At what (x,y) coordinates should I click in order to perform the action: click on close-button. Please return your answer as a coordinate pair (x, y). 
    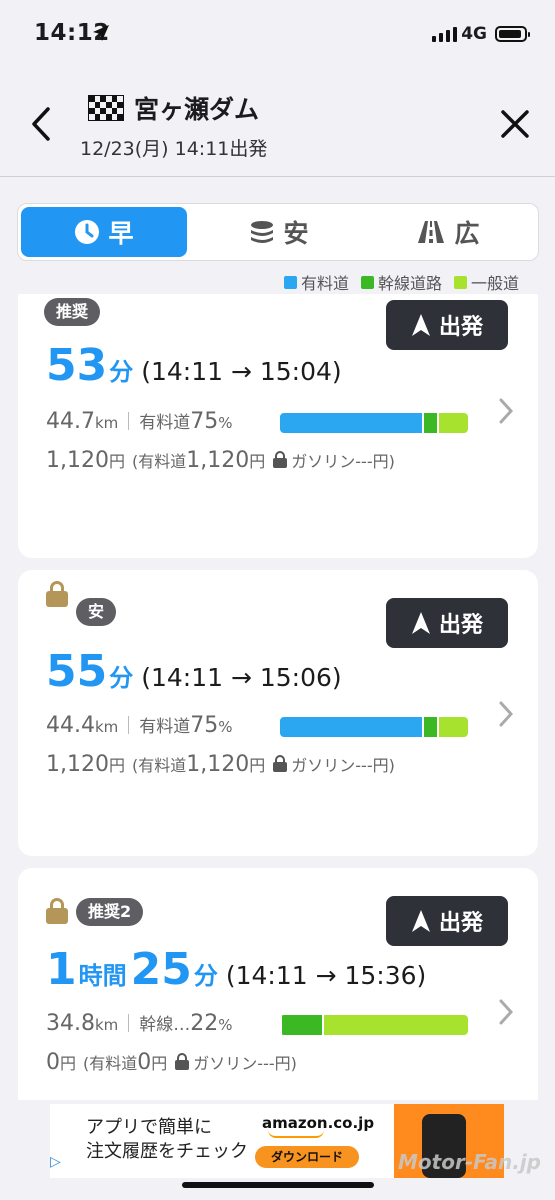
    Looking at the image, I should click on (515, 124).